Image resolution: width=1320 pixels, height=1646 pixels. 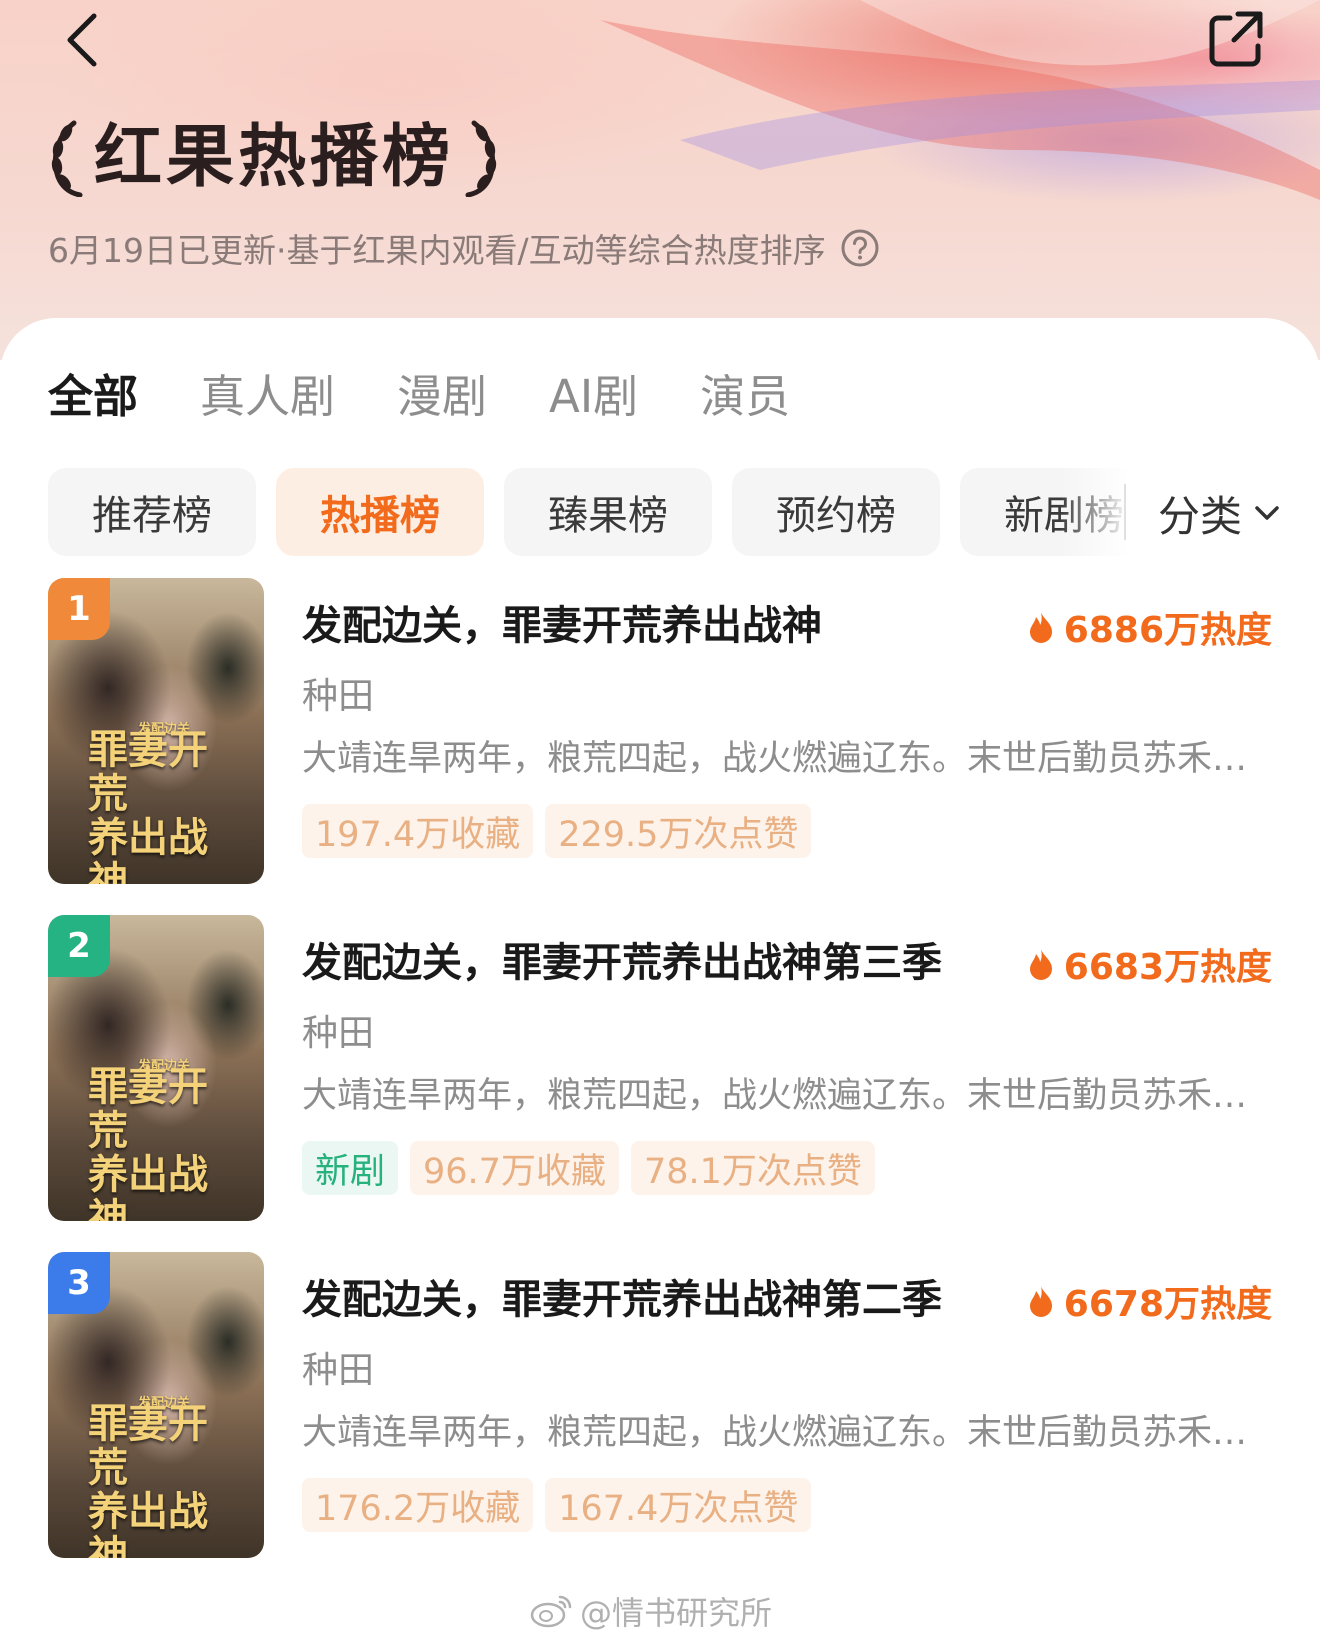 I want to click on chevron-down-icon, so click(x=1267, y=513).